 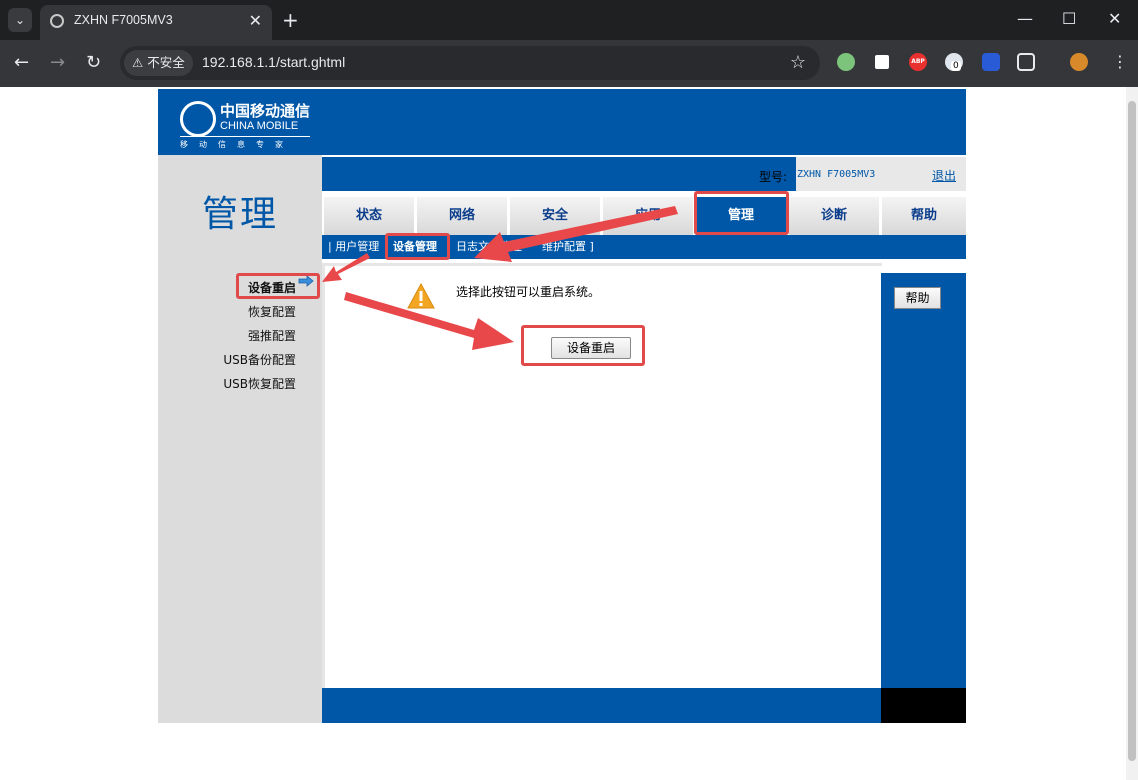 What do you see at coordinates (93, 62) in the screenshot?
I see `reload-icon: ↻` at bounding box center [93, 62].